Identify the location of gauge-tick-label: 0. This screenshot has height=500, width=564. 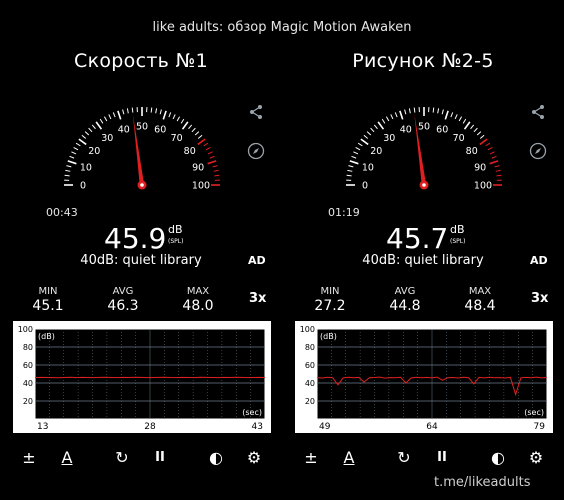
(365, 186).